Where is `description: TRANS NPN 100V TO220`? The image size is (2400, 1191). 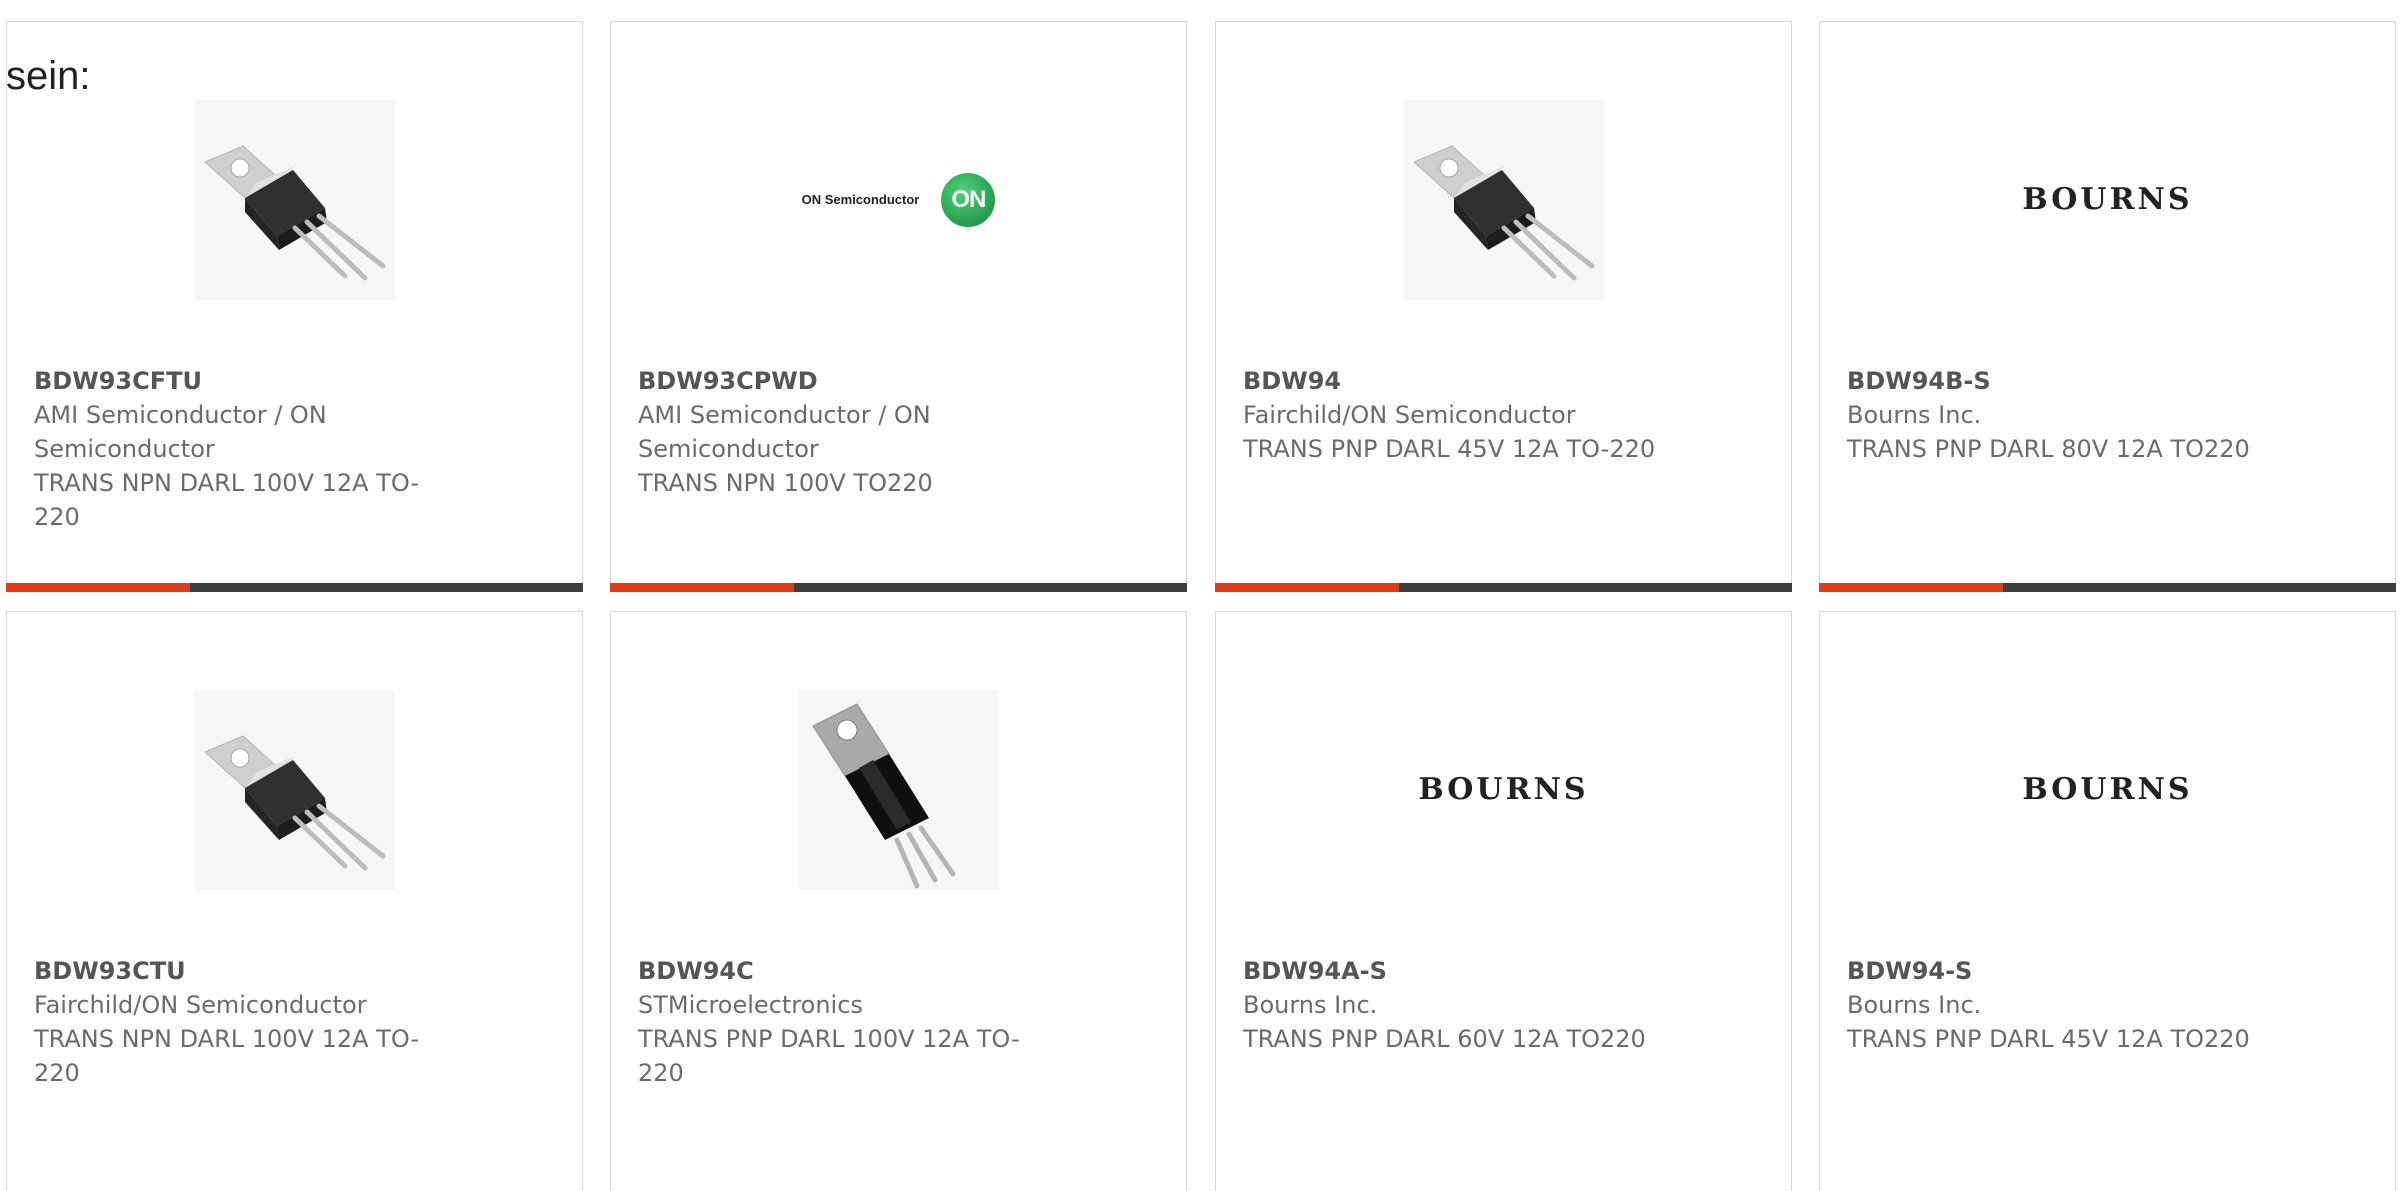
description: TRANS NPN 100V TO220 is located at coordinates (785, 483).